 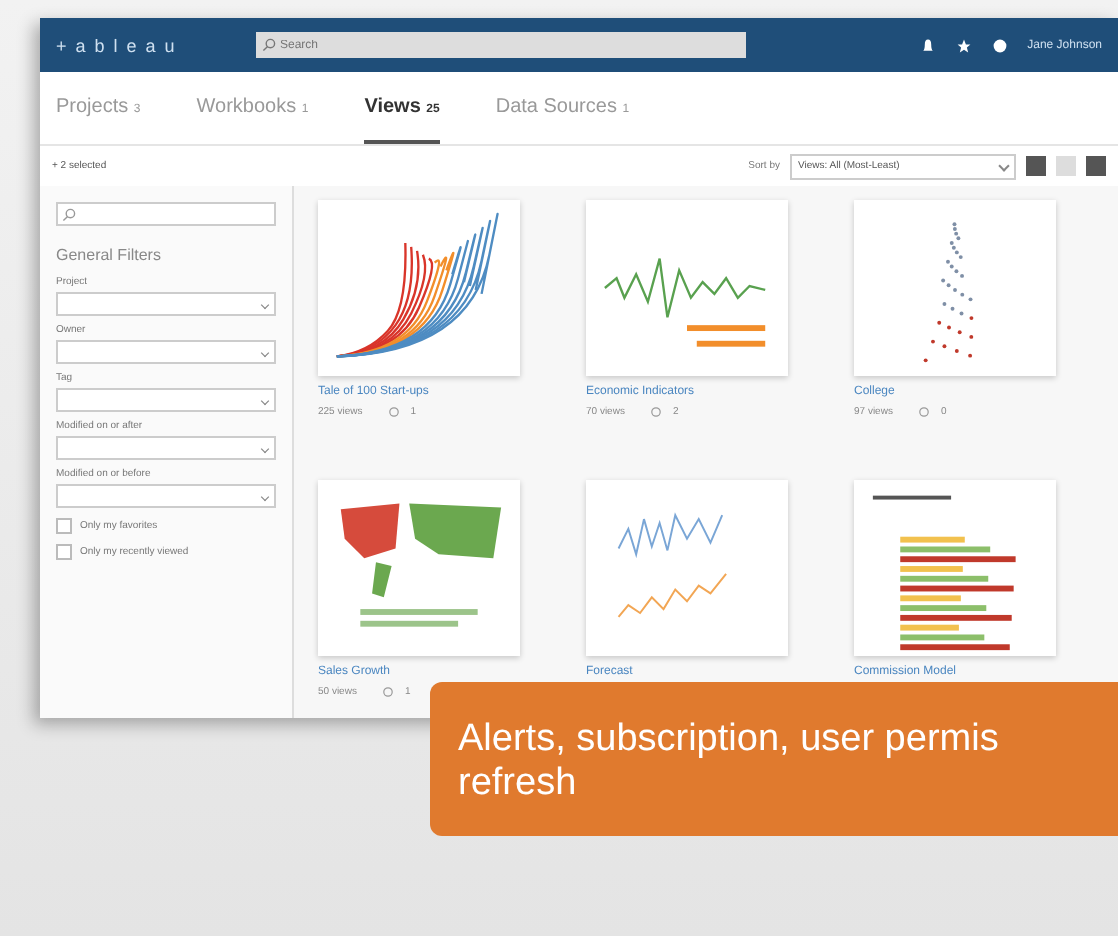 I want to click on help-icon, so click(x=999, y=45).